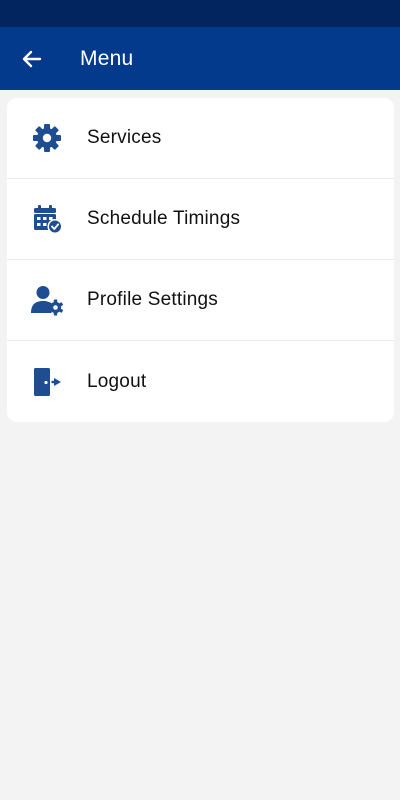 The image size is (400, 800). What do you see at coordinates (47, 138) in the screenshot?
I see `gear-icon` at bounding box center [47, 138].